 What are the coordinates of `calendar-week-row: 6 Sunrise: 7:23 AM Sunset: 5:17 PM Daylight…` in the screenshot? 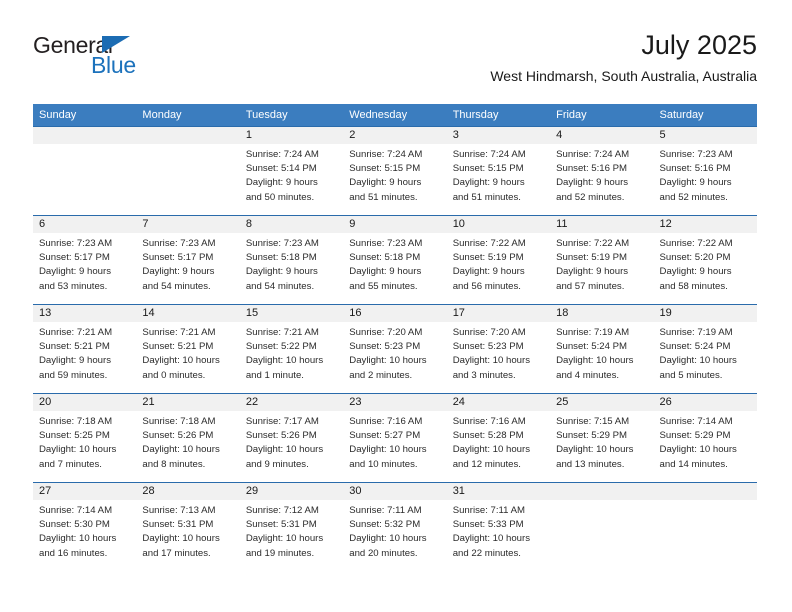 It's located at (395, 259).